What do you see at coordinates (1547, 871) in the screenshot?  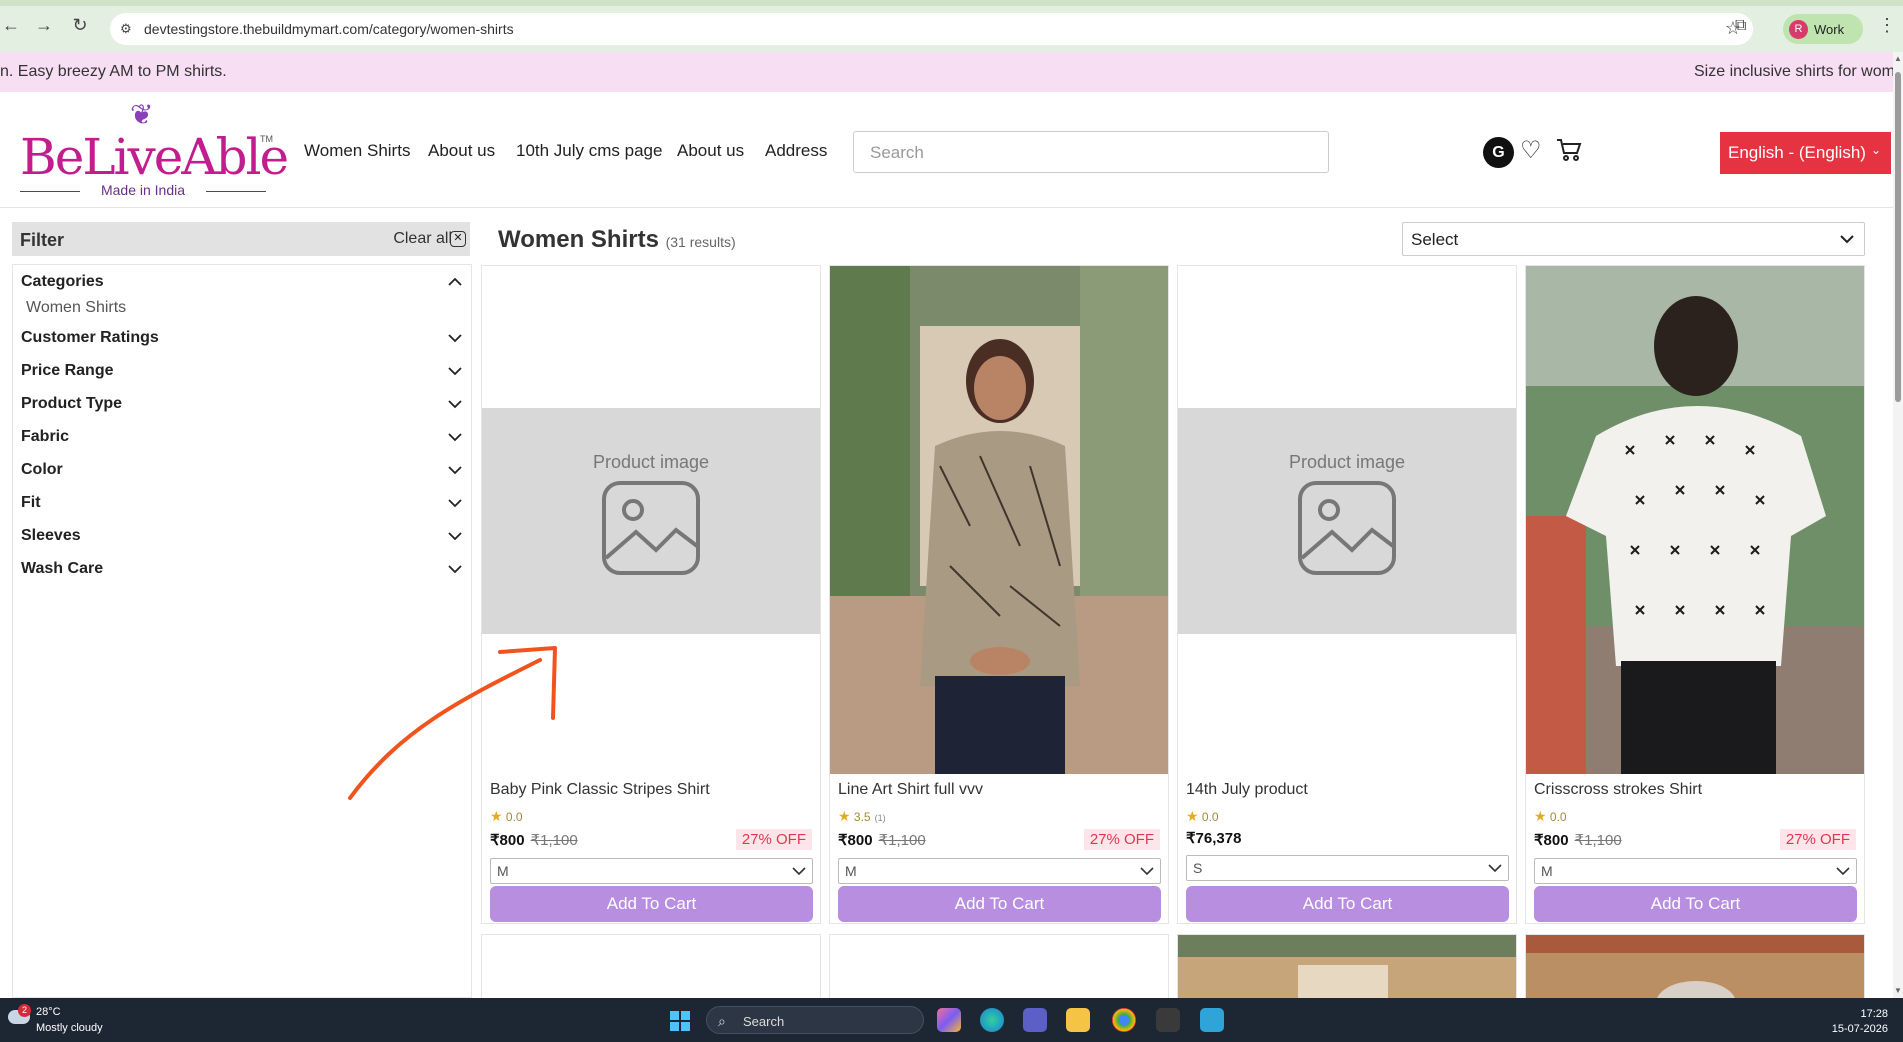 I see `size-value: M` at bounding box center [1547, 871].